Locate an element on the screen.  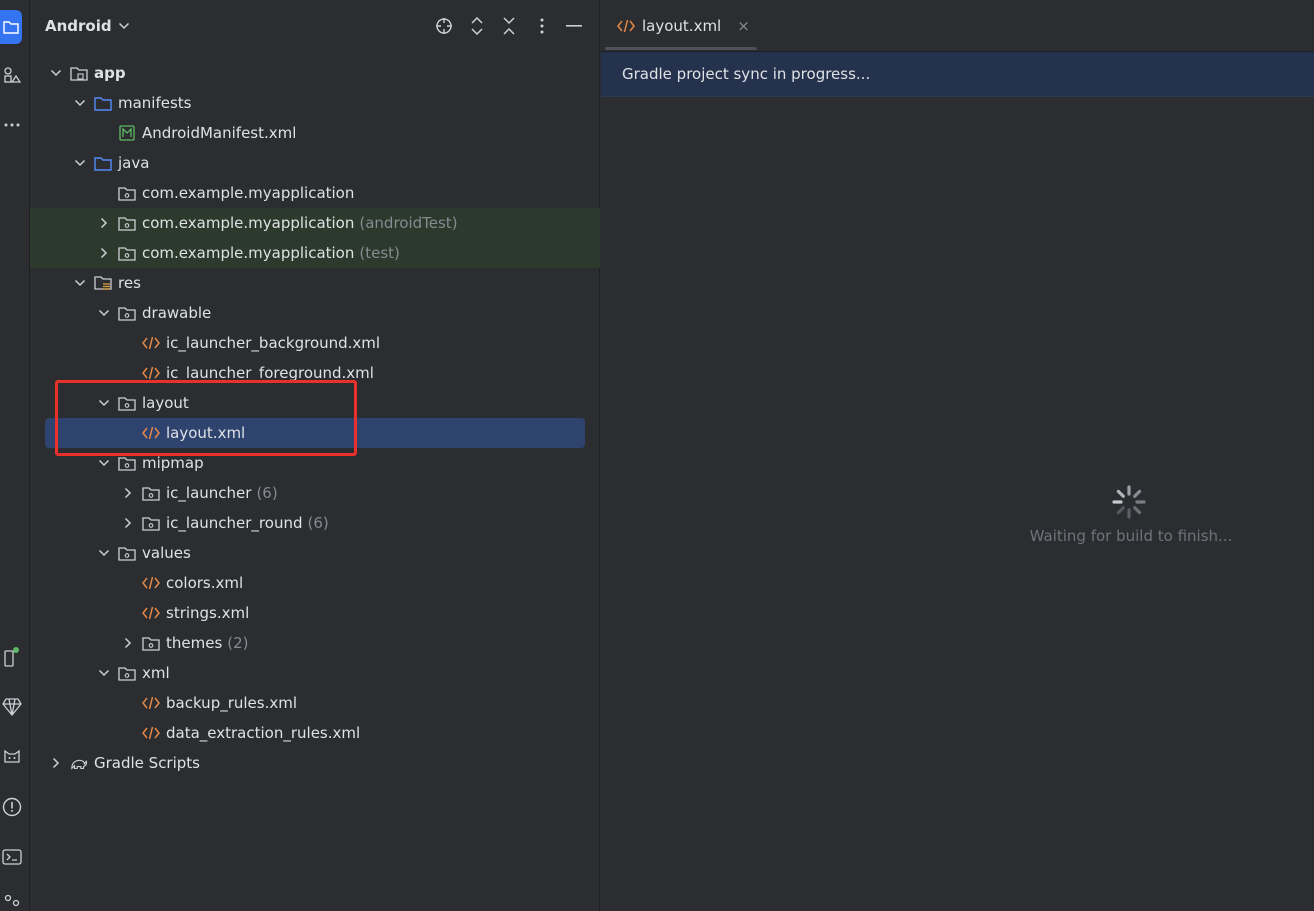
tree-item: backup_rules.xml is located at coordinates (315, 703).